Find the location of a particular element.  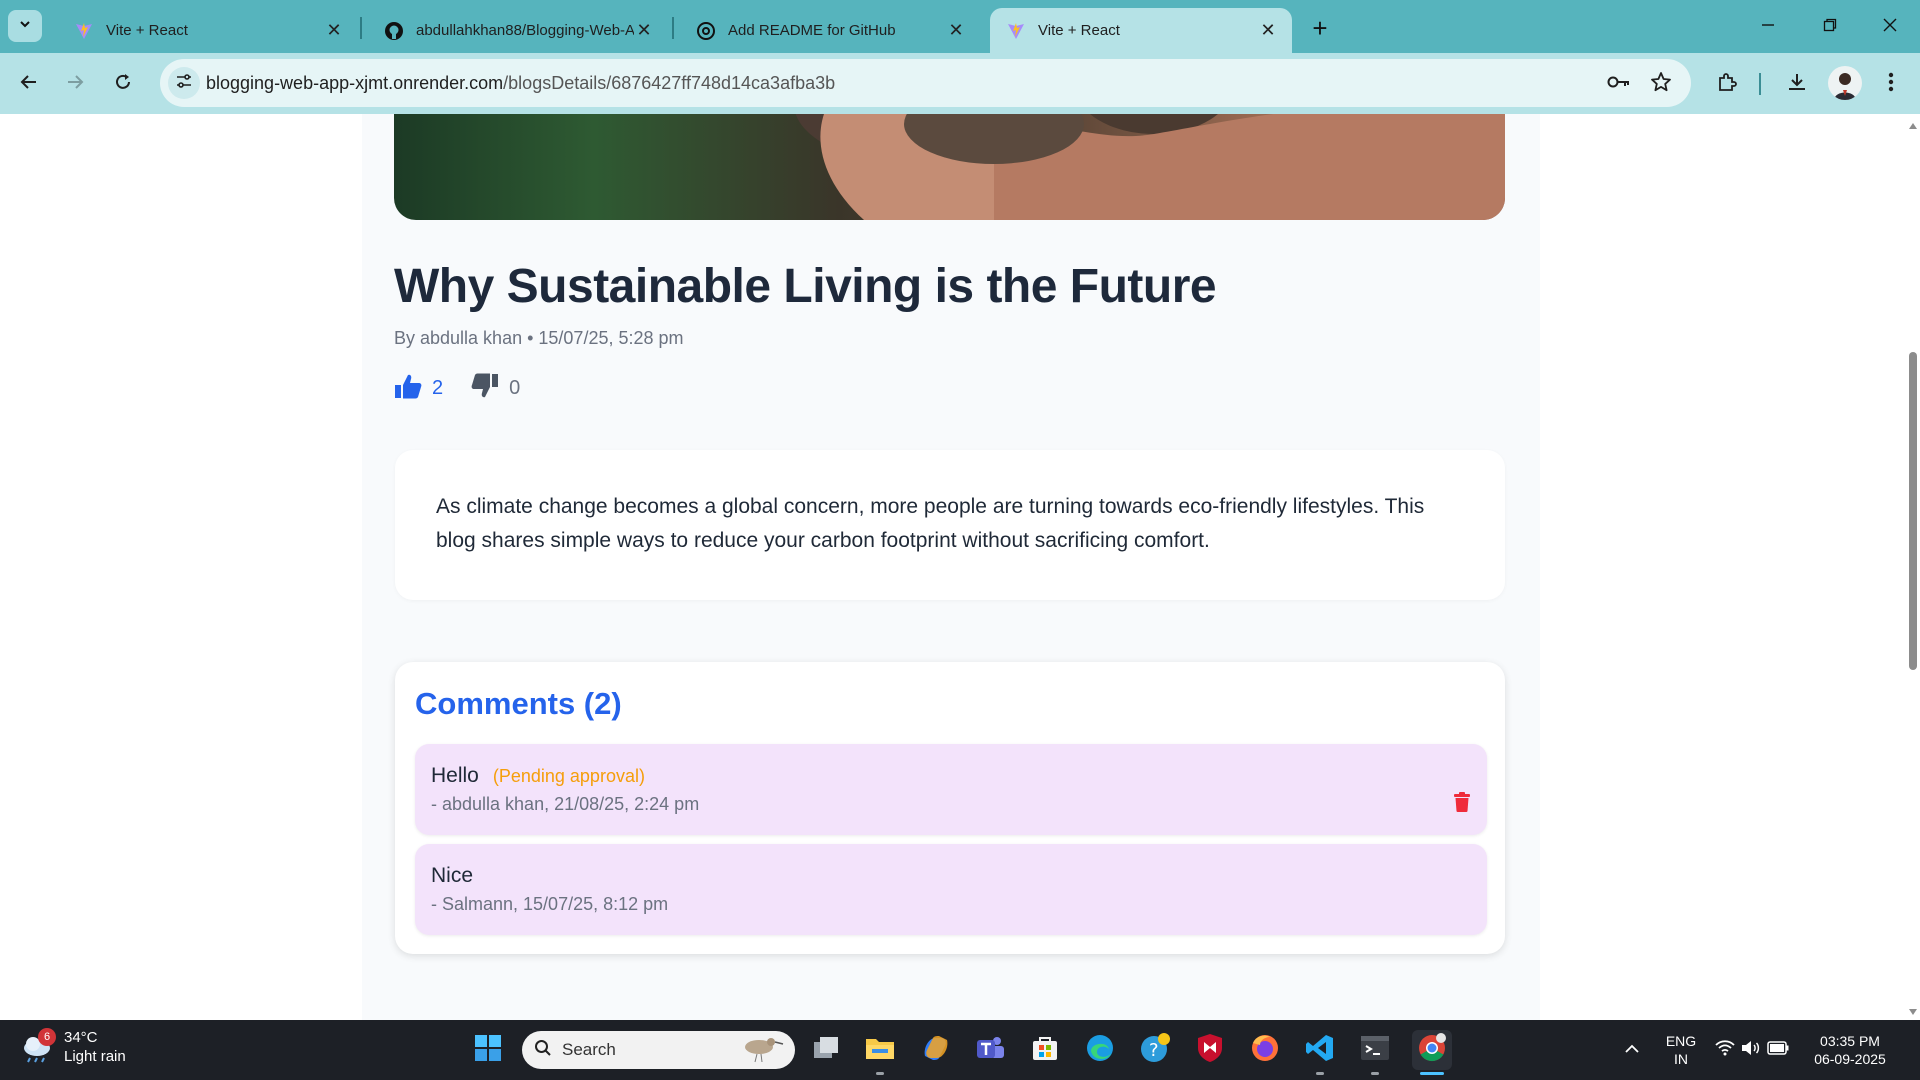

scroll-down-arrow is located at coordinates (1913, 1009).